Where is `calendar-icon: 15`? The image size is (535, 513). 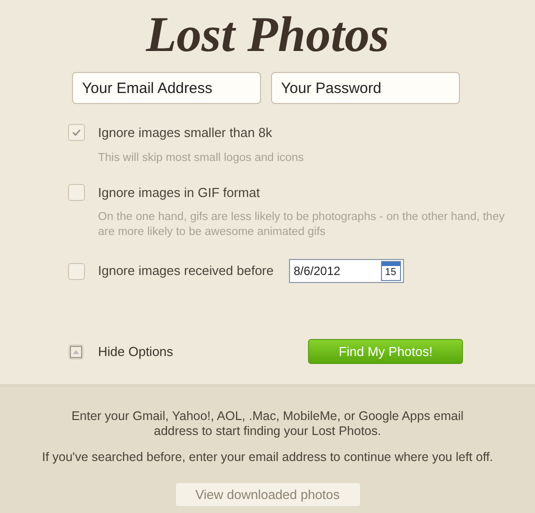 calendar-icon: 15 is located at coordinates (390, 271).